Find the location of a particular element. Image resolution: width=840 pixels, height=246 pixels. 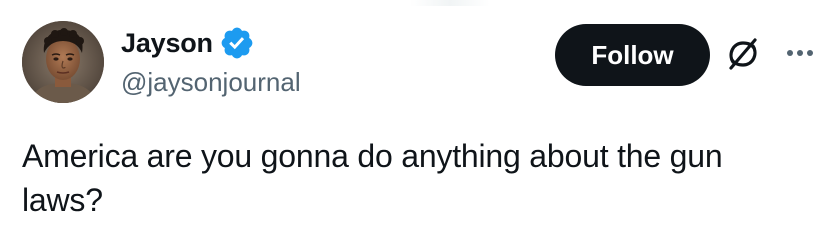

grok-icon is located at coordinates (743, 54).